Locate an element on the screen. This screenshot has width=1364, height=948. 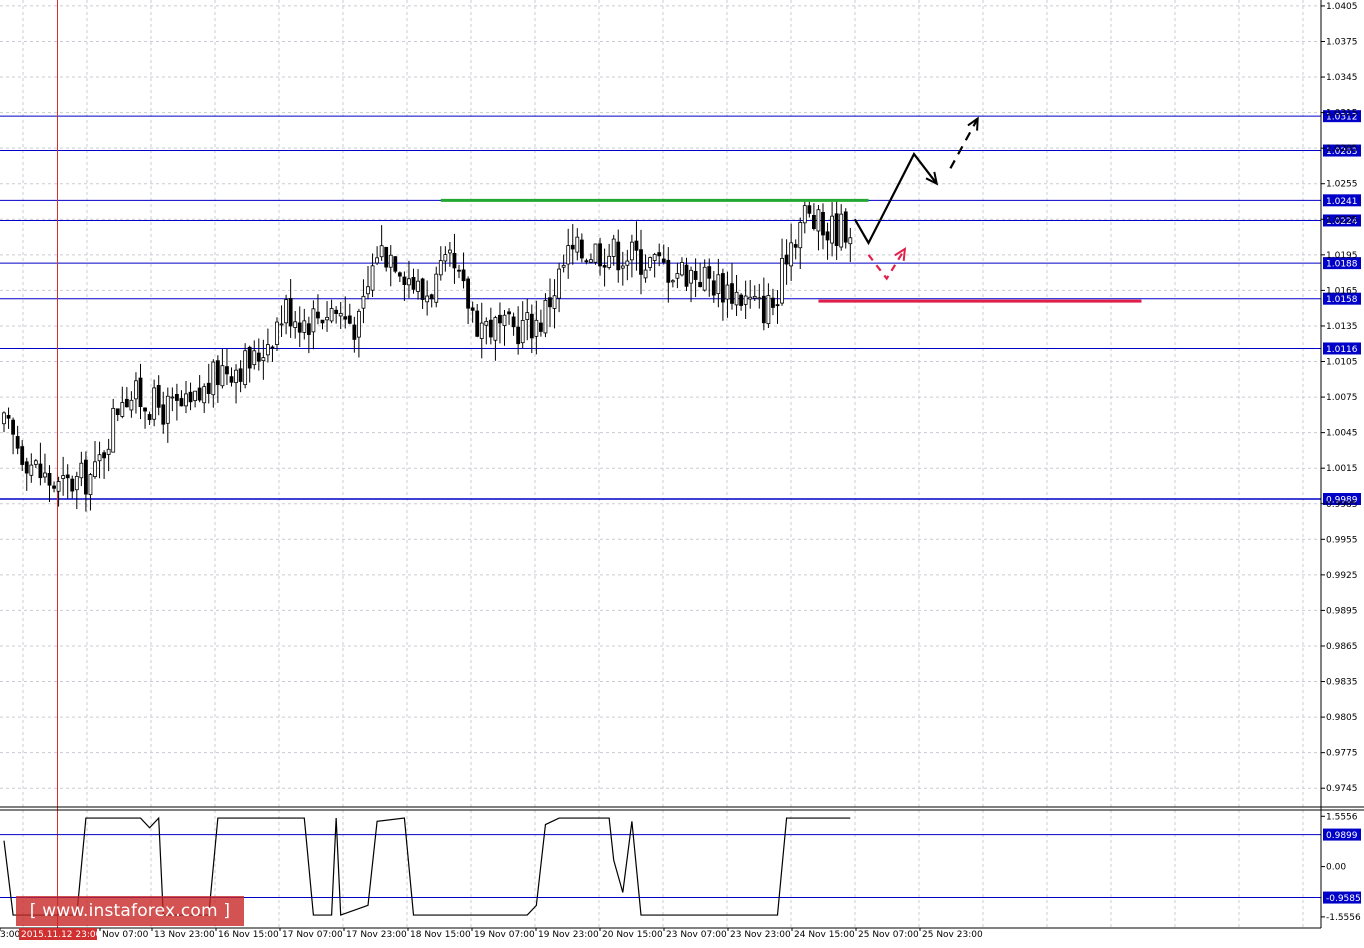
price-tick-label: 0.9955 is located at coordinates (1342, 540).